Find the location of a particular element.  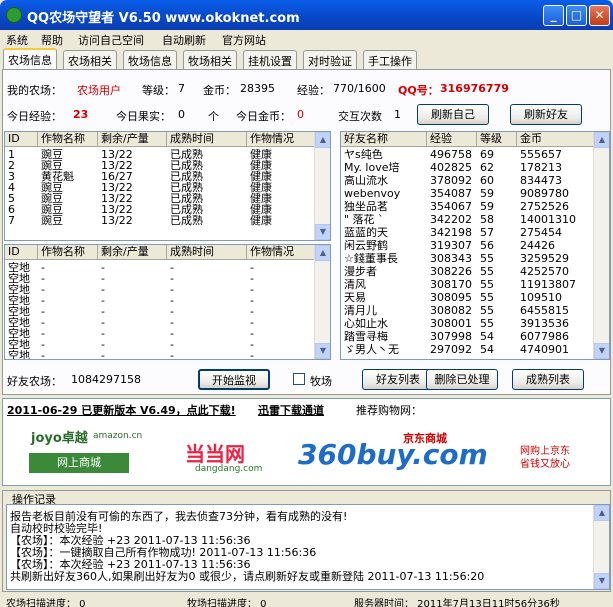

crop-row: 7 豌豆 13/22 已成熟 健康 is located at coordinates (167, 220).